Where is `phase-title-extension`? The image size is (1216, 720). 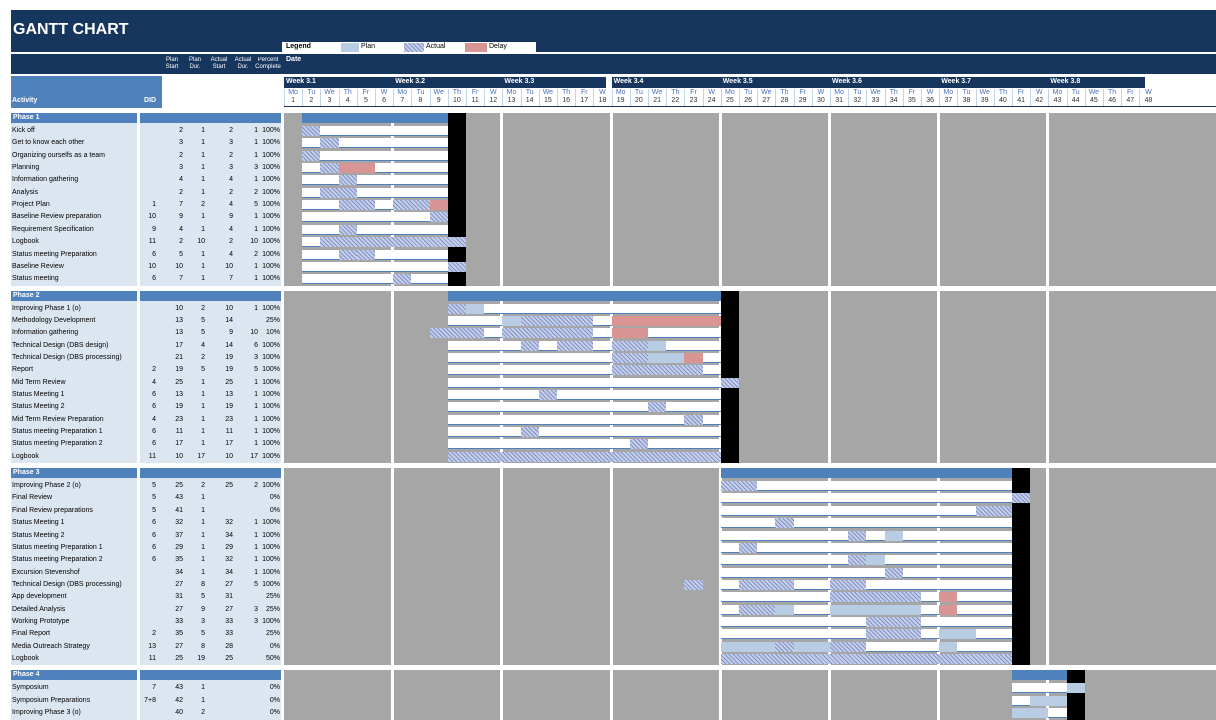
phase-title-extension is located at coordinates (210, 473).